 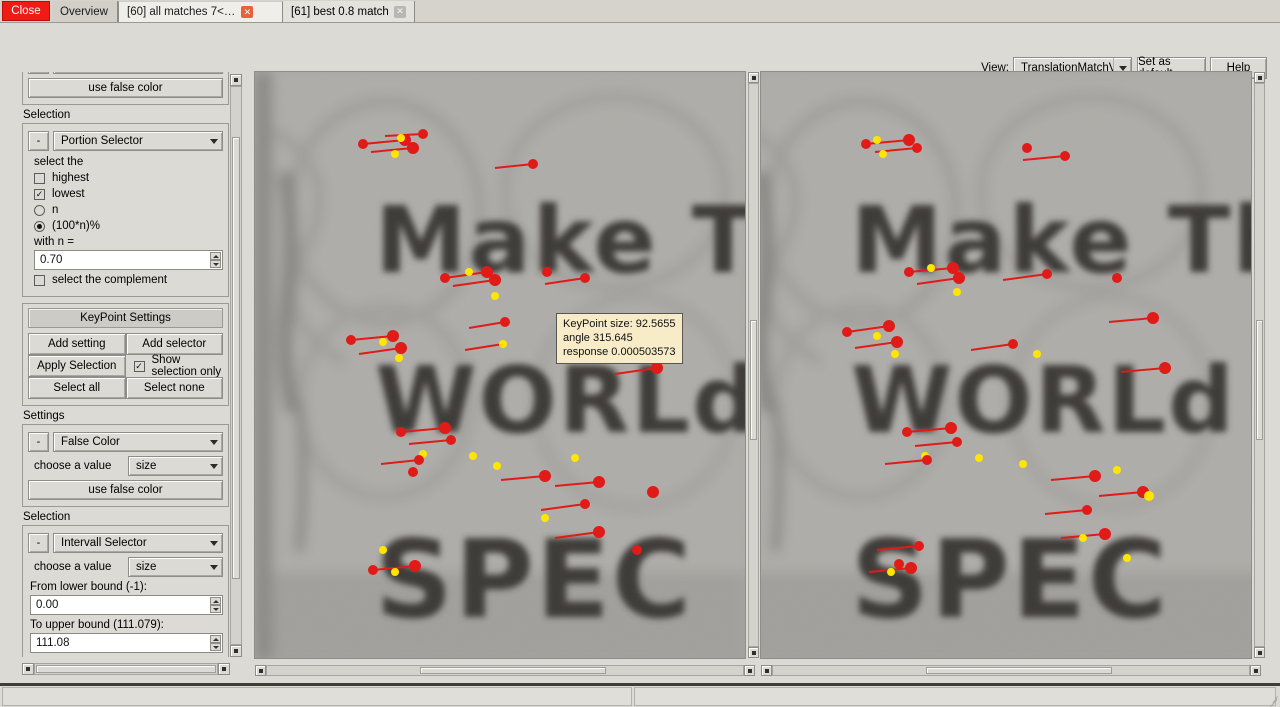 I want to click on close-button: Close, so click(x=26, y=11).